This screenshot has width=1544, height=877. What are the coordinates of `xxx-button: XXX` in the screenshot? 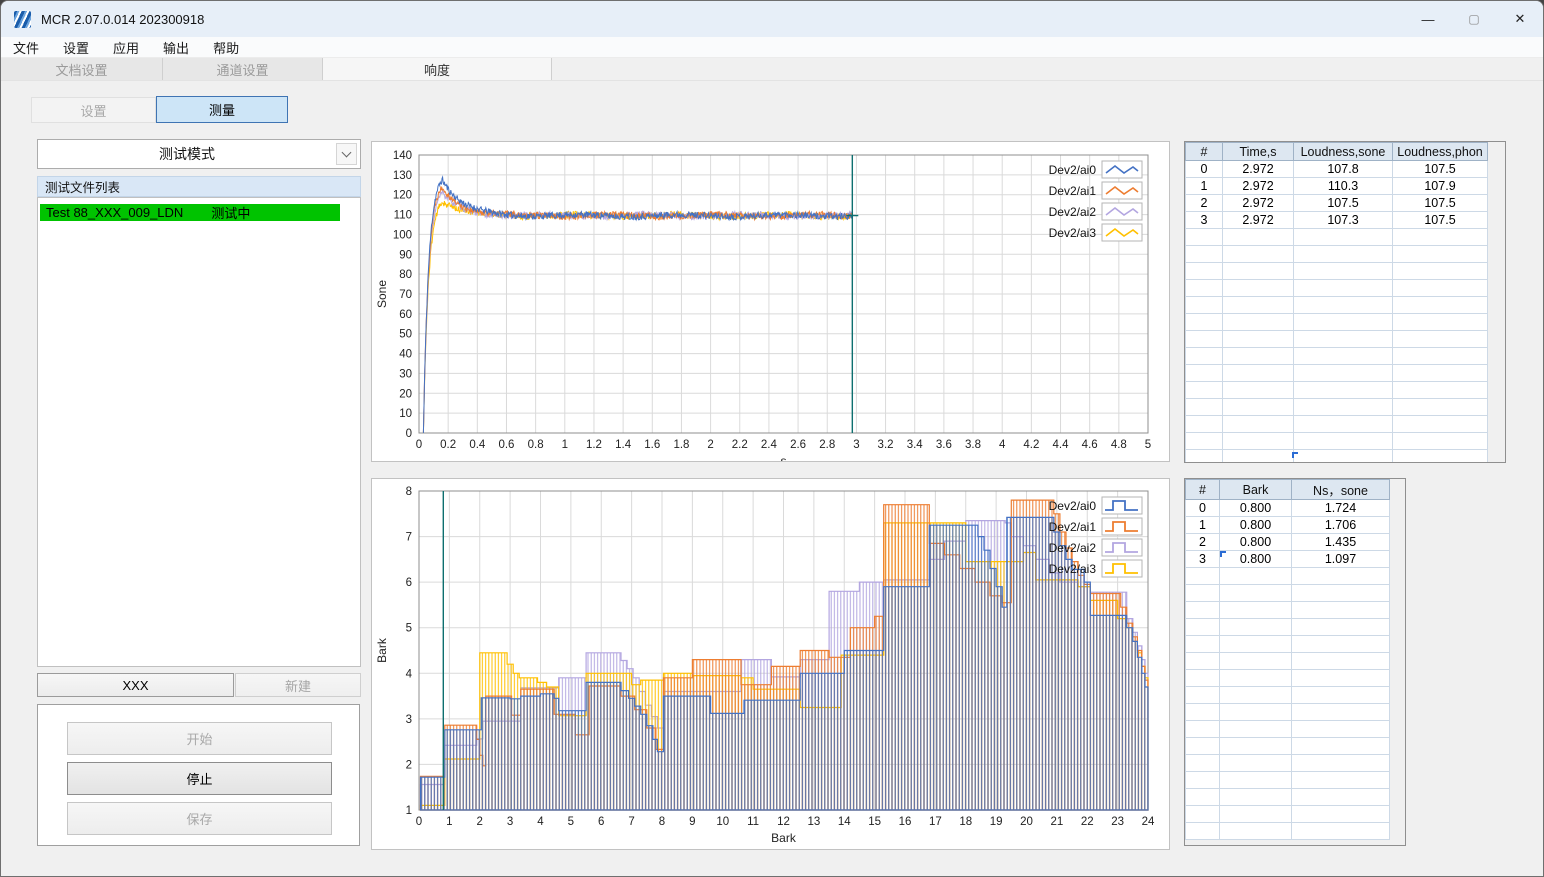 It's located at (135, 685).